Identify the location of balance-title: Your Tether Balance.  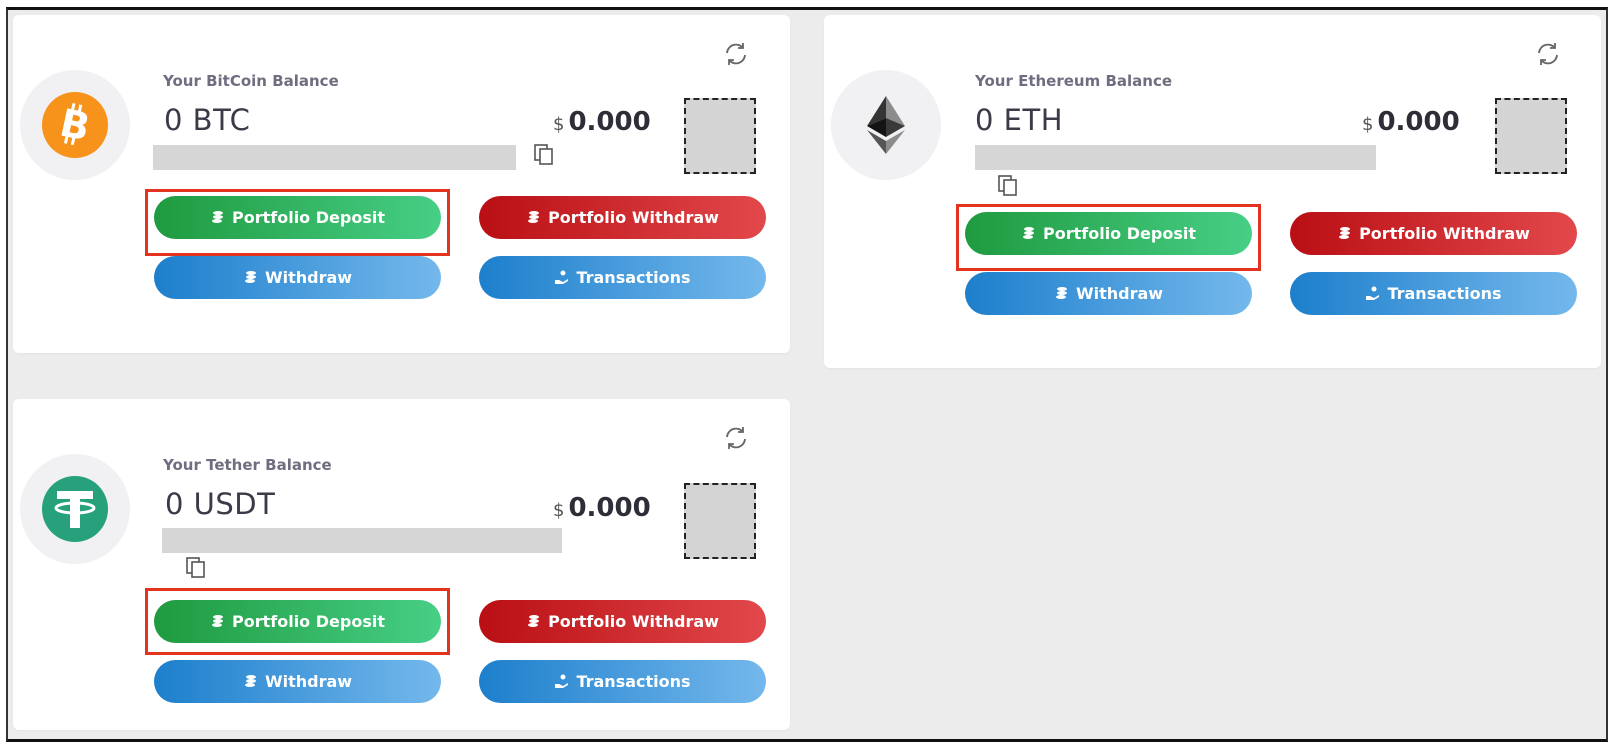
(247, 465).